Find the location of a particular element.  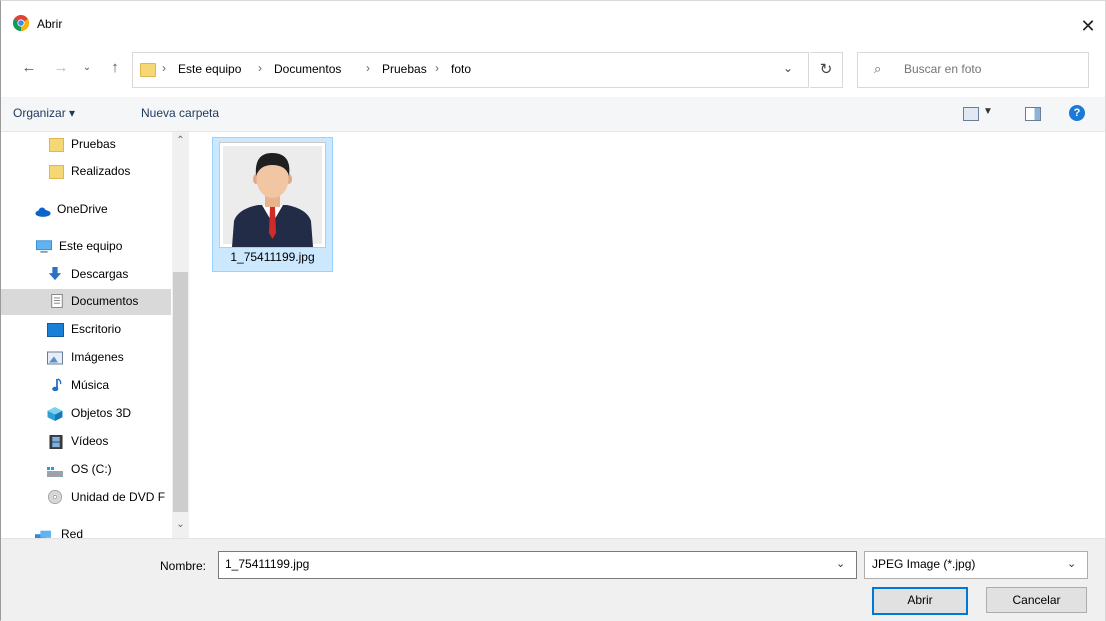

view-options-icon is located at coordinates (971, 114).